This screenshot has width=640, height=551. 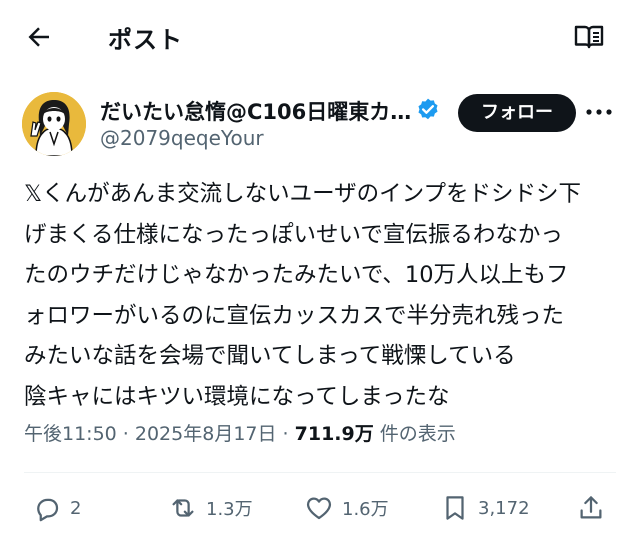 What do you see at coordinates (589, 37) in the screenshot?
I see `reader-mode-icon` at bounding box center [589, 37].